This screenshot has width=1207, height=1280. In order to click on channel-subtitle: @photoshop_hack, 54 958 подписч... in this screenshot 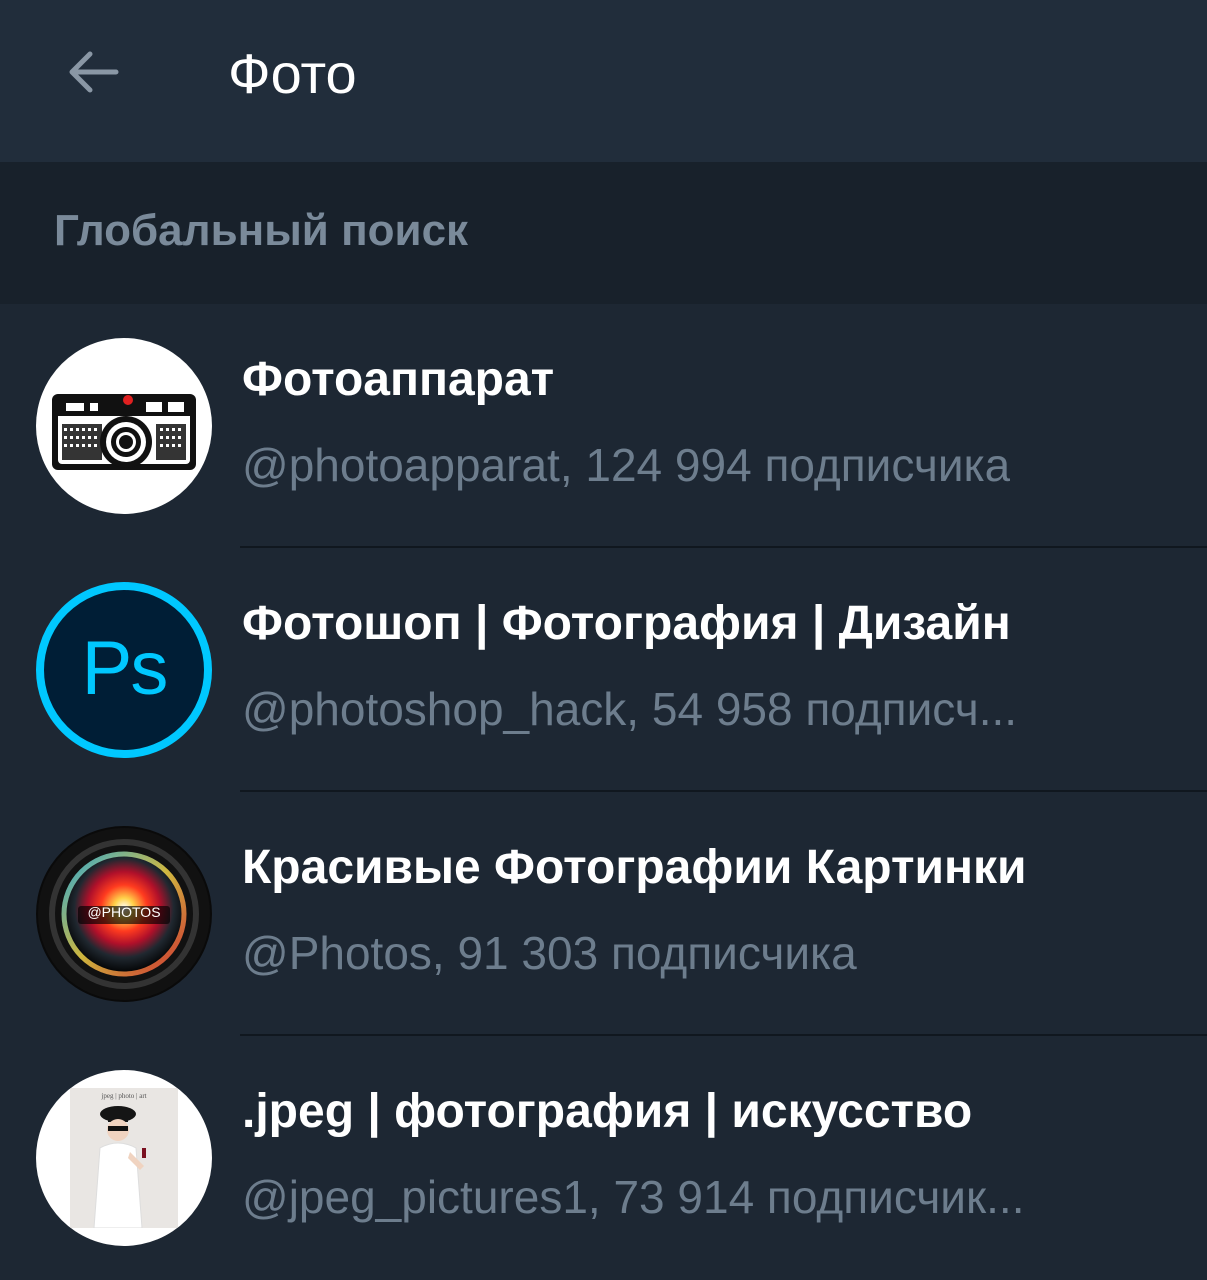, I will do `click(630, 709)`.